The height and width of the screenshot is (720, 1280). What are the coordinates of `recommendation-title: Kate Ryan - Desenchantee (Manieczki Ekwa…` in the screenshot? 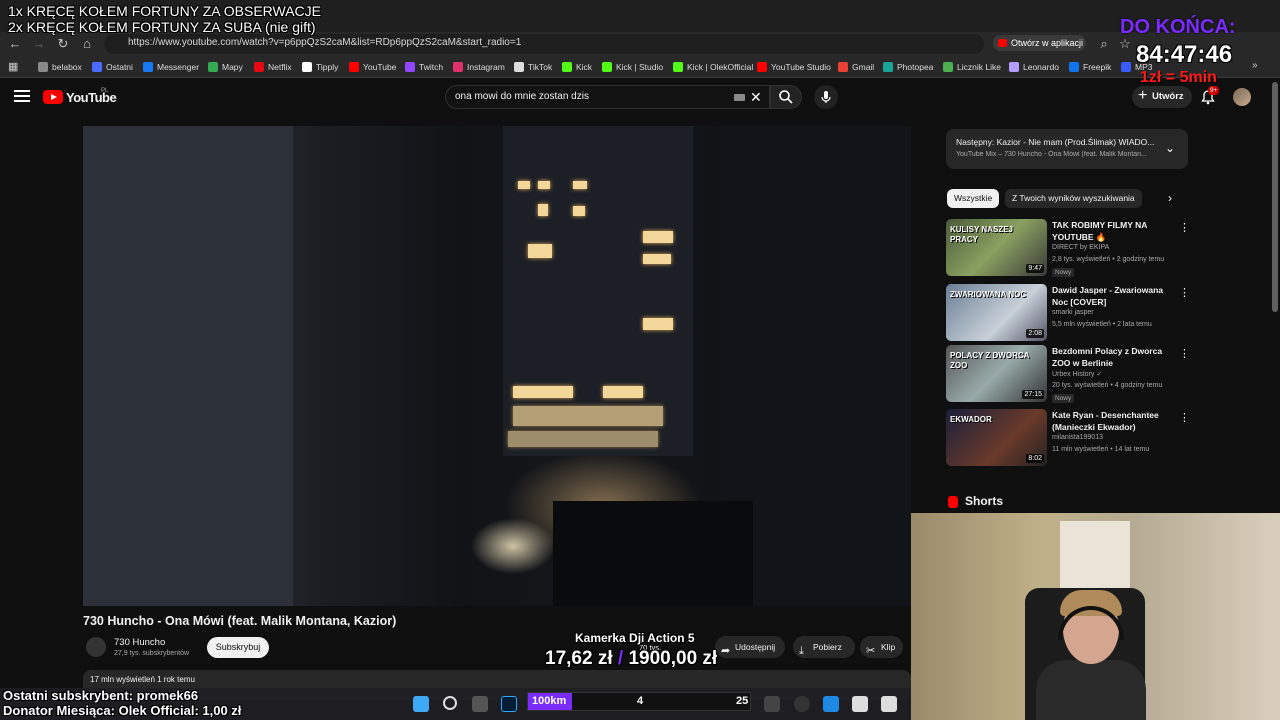 It's located at (1114, 421).